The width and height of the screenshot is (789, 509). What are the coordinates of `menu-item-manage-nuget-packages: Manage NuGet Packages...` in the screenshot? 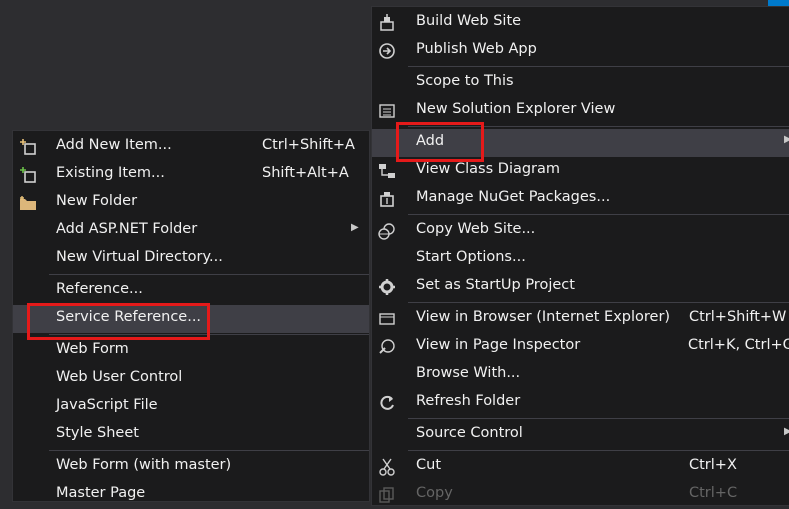 It's located at (580, 199).